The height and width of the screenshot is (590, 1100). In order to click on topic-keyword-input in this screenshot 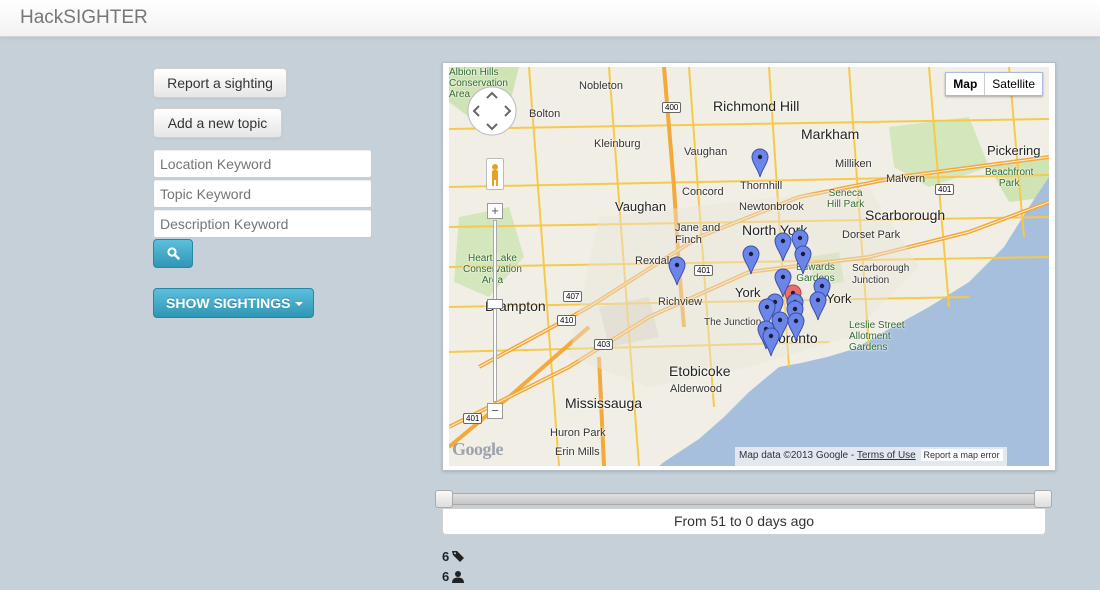, I will do `click(262, 193)`.